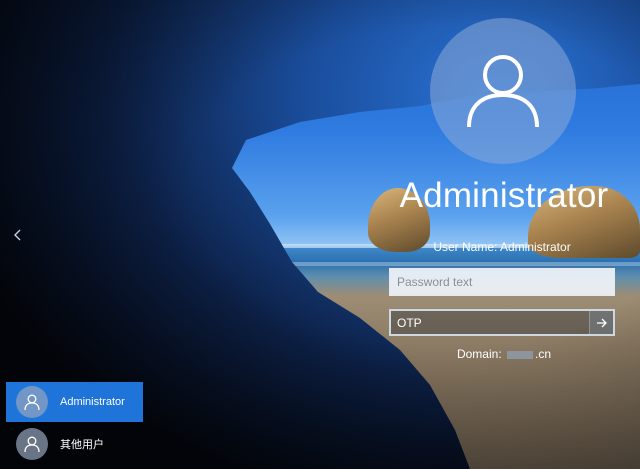 The width and height of the screenshot is (640, 469). Describe the element at coordinates (18, 236) in the screenshot. I see `chevron-left-icon` at that location.